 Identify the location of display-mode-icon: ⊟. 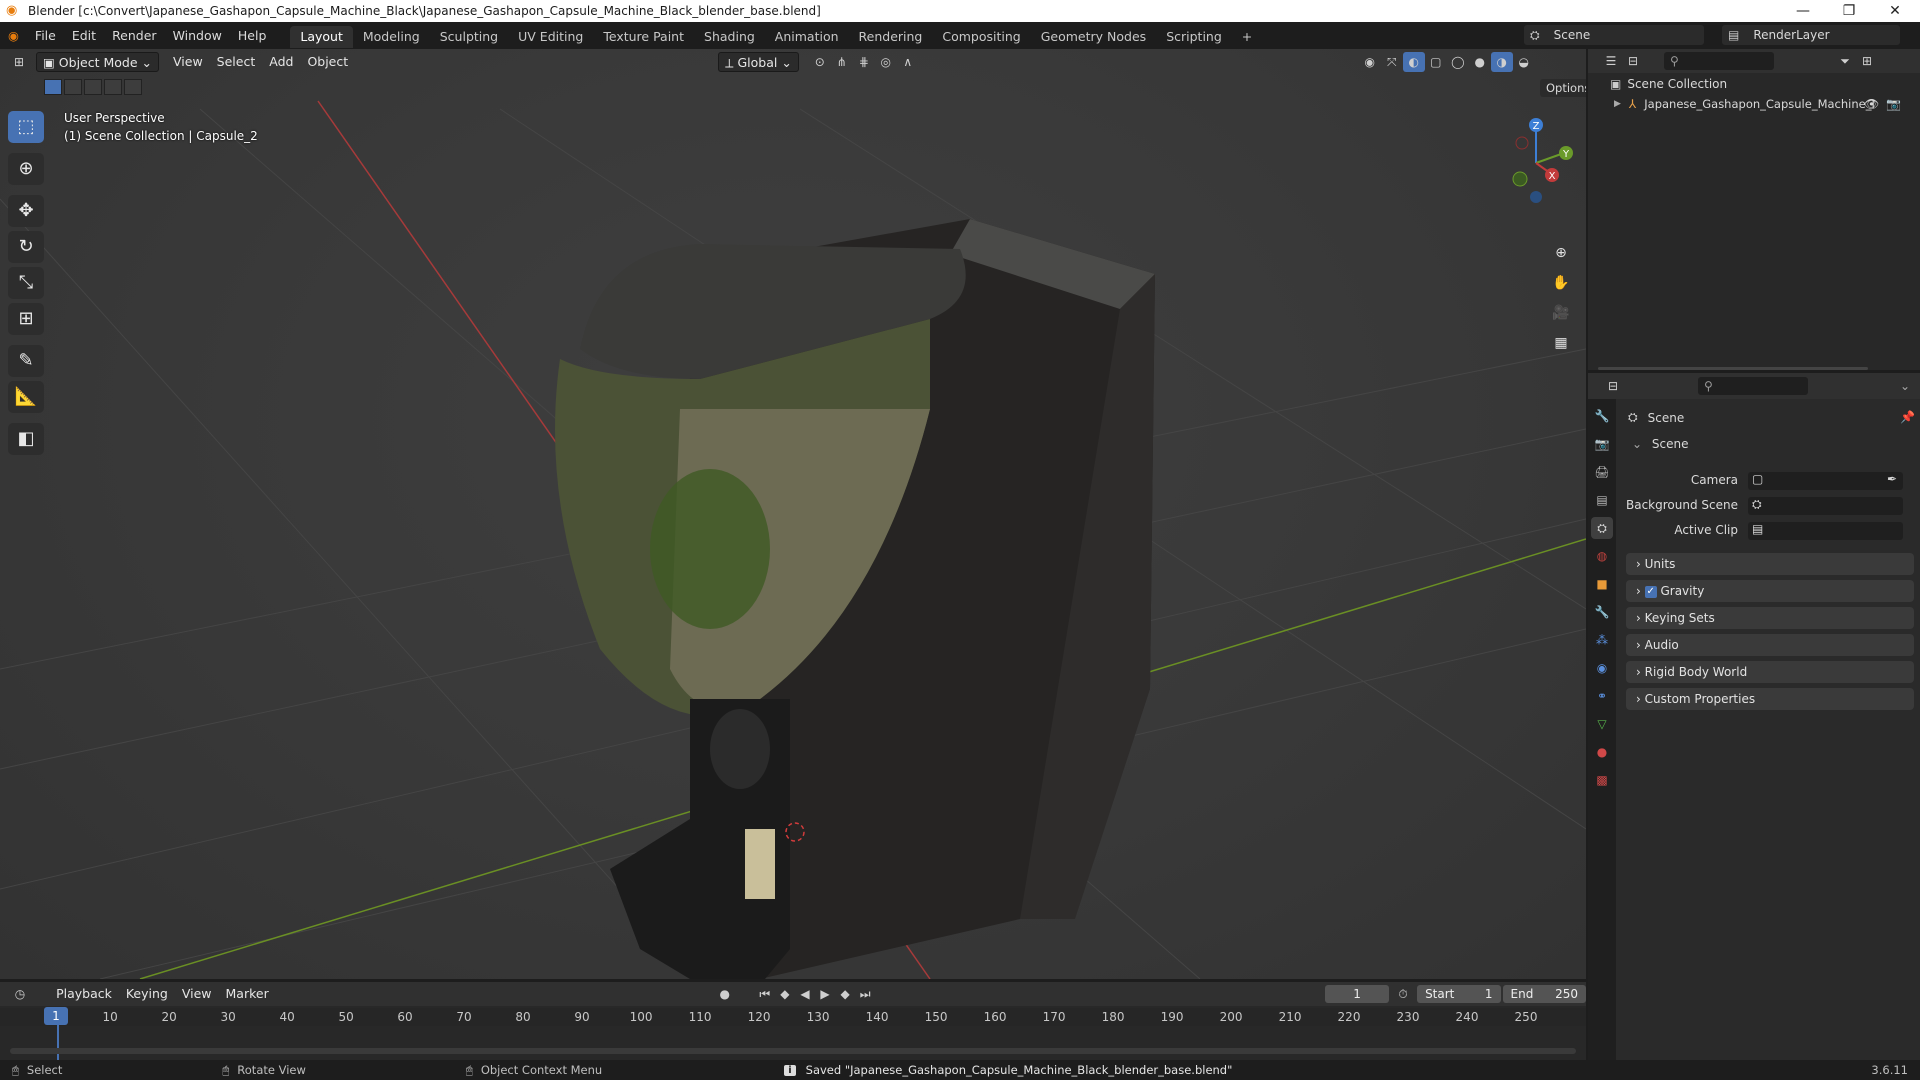
(1633, 61).